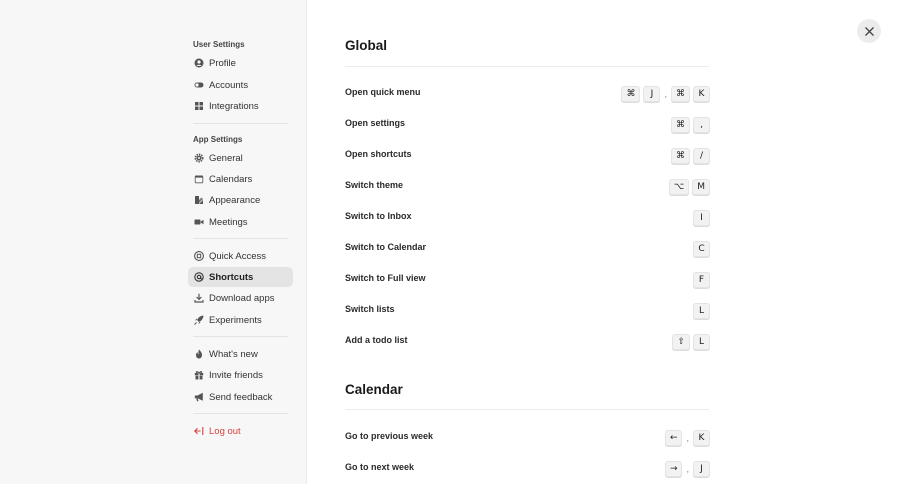 Image resolution: width=900 pixels, height=484 pixels. I want to click on sidebar-item-label: Meetings, so click(228, 222).